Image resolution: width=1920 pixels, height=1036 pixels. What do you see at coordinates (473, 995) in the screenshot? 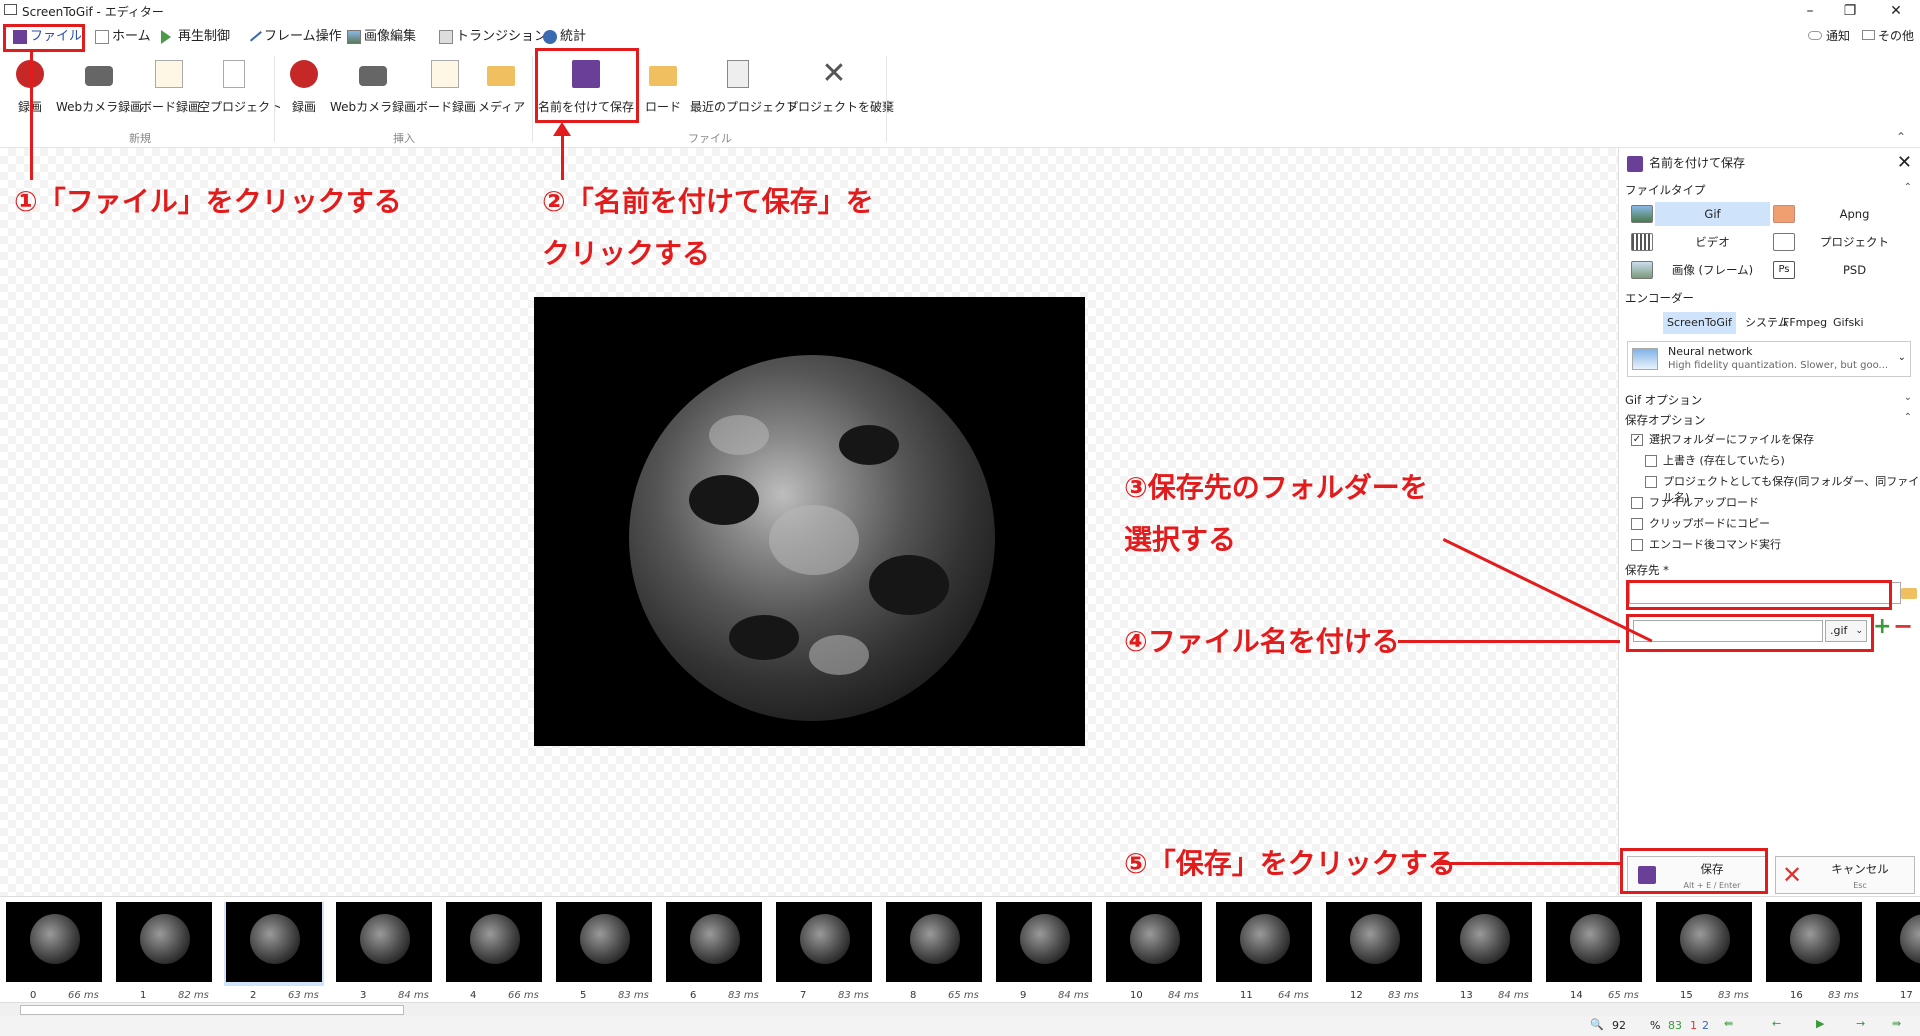
I see `frame-number: 4` at bounding box center [473, 995].